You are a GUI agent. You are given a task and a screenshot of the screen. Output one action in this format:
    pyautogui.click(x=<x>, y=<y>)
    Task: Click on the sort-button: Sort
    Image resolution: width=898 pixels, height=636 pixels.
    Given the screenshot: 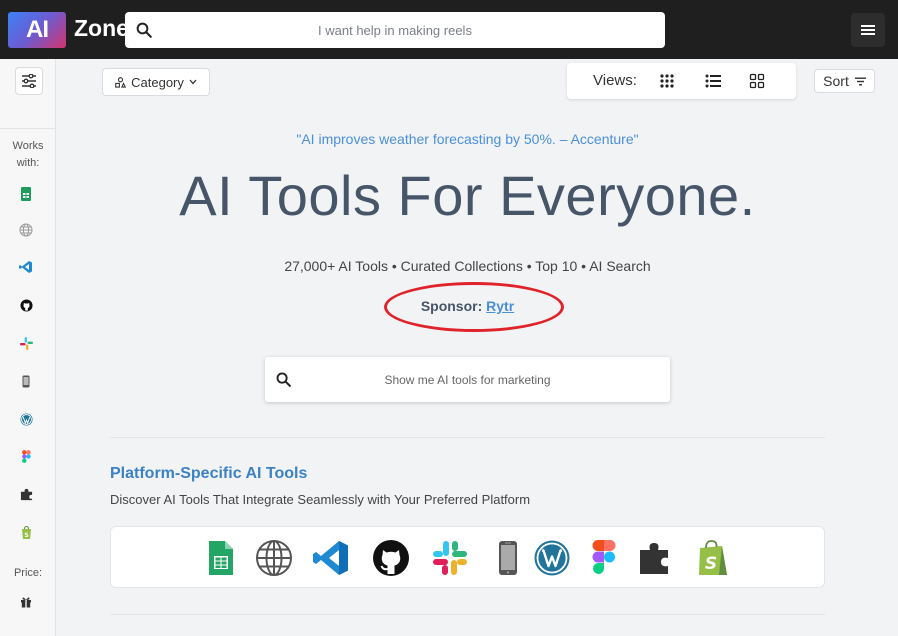 What is the action you would take?
    pyautogui.click(x=844, y=81)
    